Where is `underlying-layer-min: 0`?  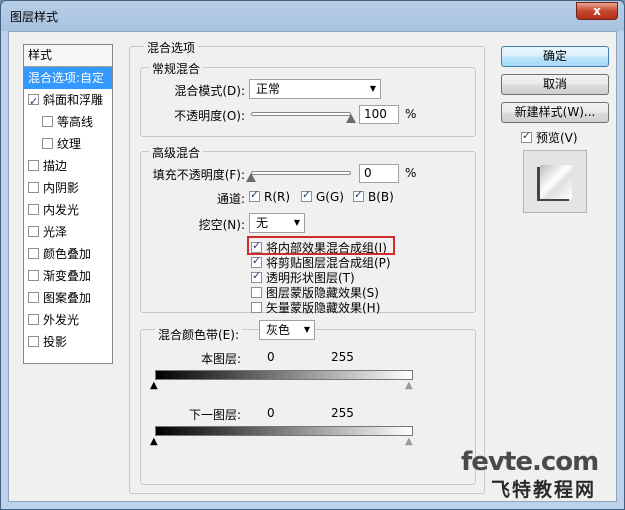
underlying-layer-min: 0 is located at coordinates (271, 413).